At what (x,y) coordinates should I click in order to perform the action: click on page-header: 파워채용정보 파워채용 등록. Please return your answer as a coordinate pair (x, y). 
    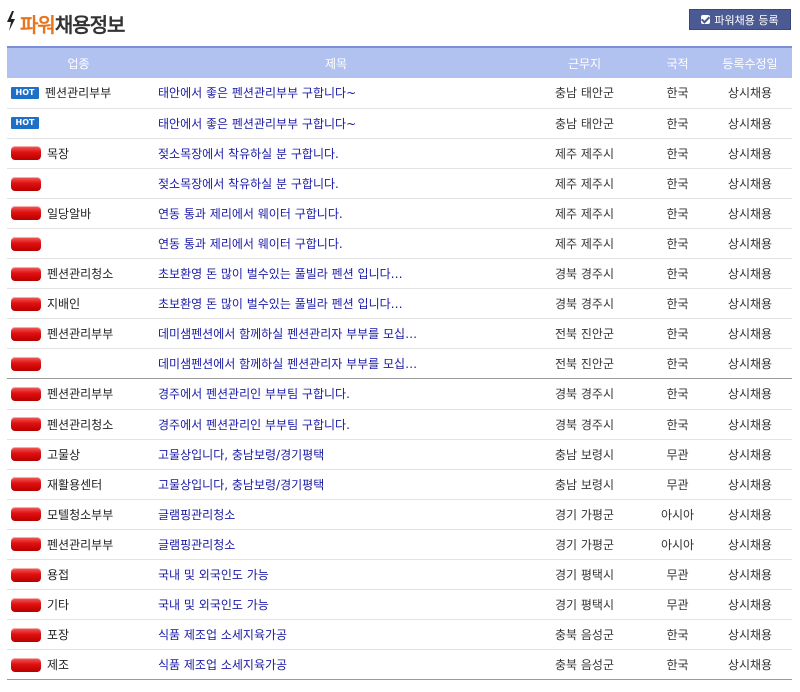
    Looking at the image, I should click on (400, 22).